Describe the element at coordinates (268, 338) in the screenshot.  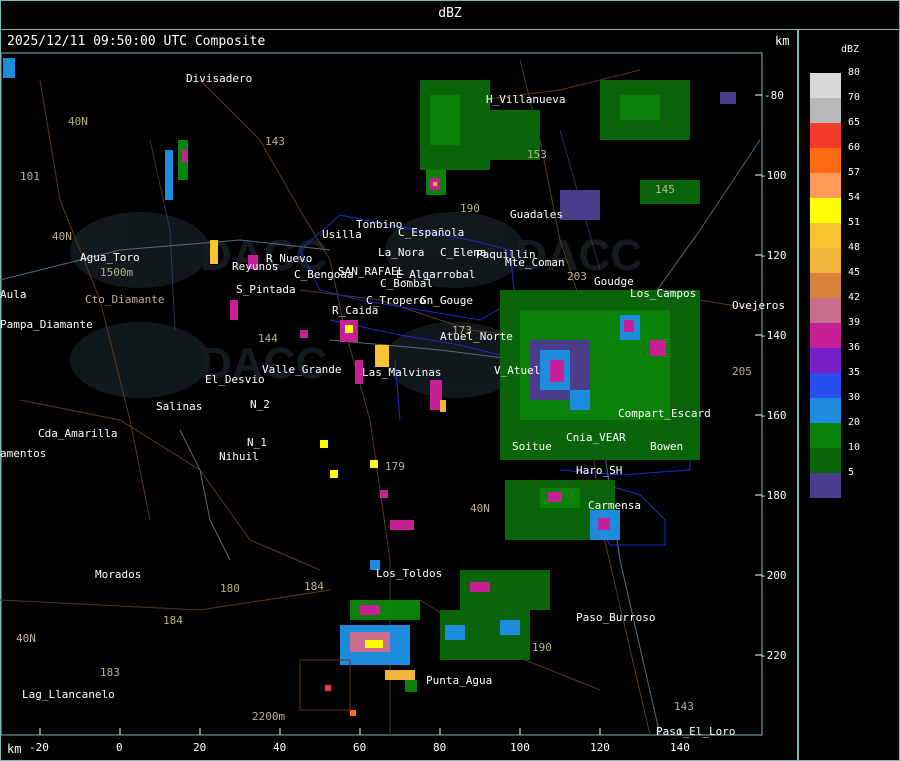
I see `svg-text: 144` at that location.